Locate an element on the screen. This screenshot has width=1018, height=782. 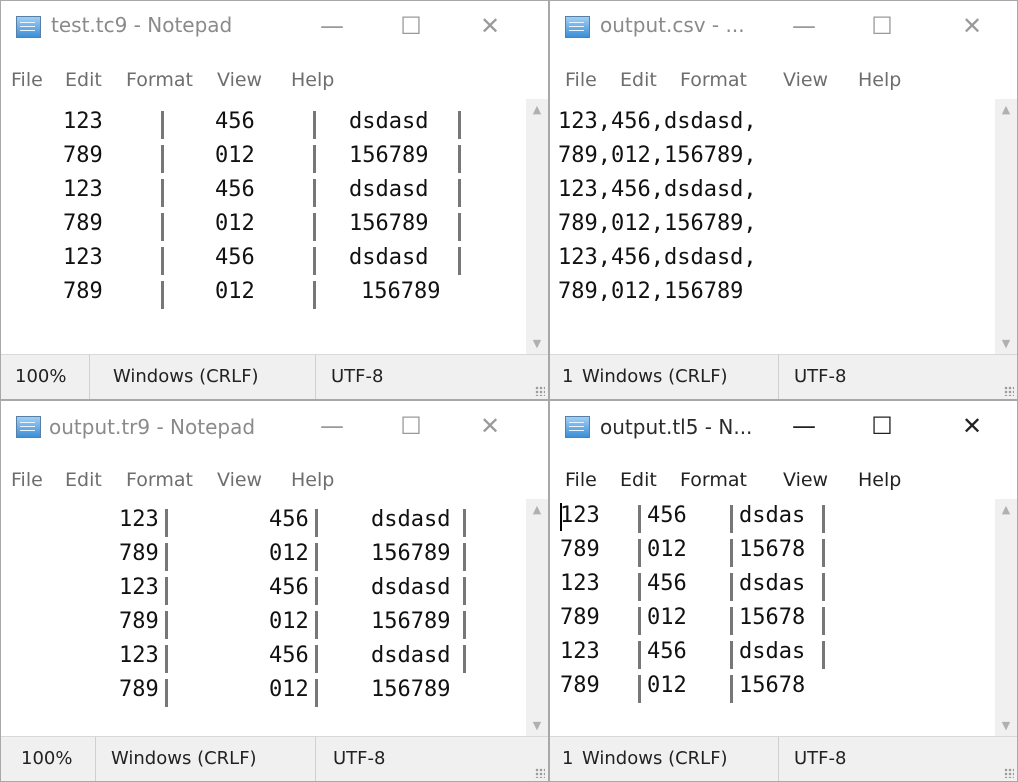
zoom-level: 100% is located at coordinates (47, 758).